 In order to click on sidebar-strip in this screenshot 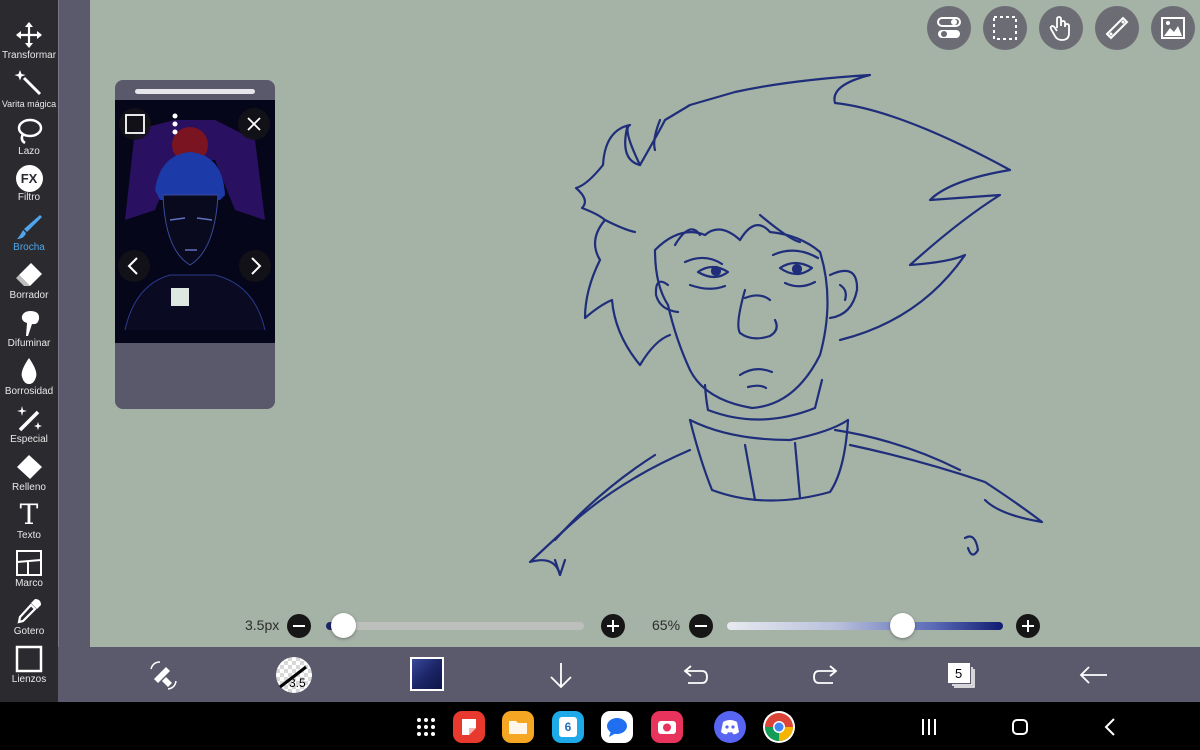, I will do `click(74, 351)`.